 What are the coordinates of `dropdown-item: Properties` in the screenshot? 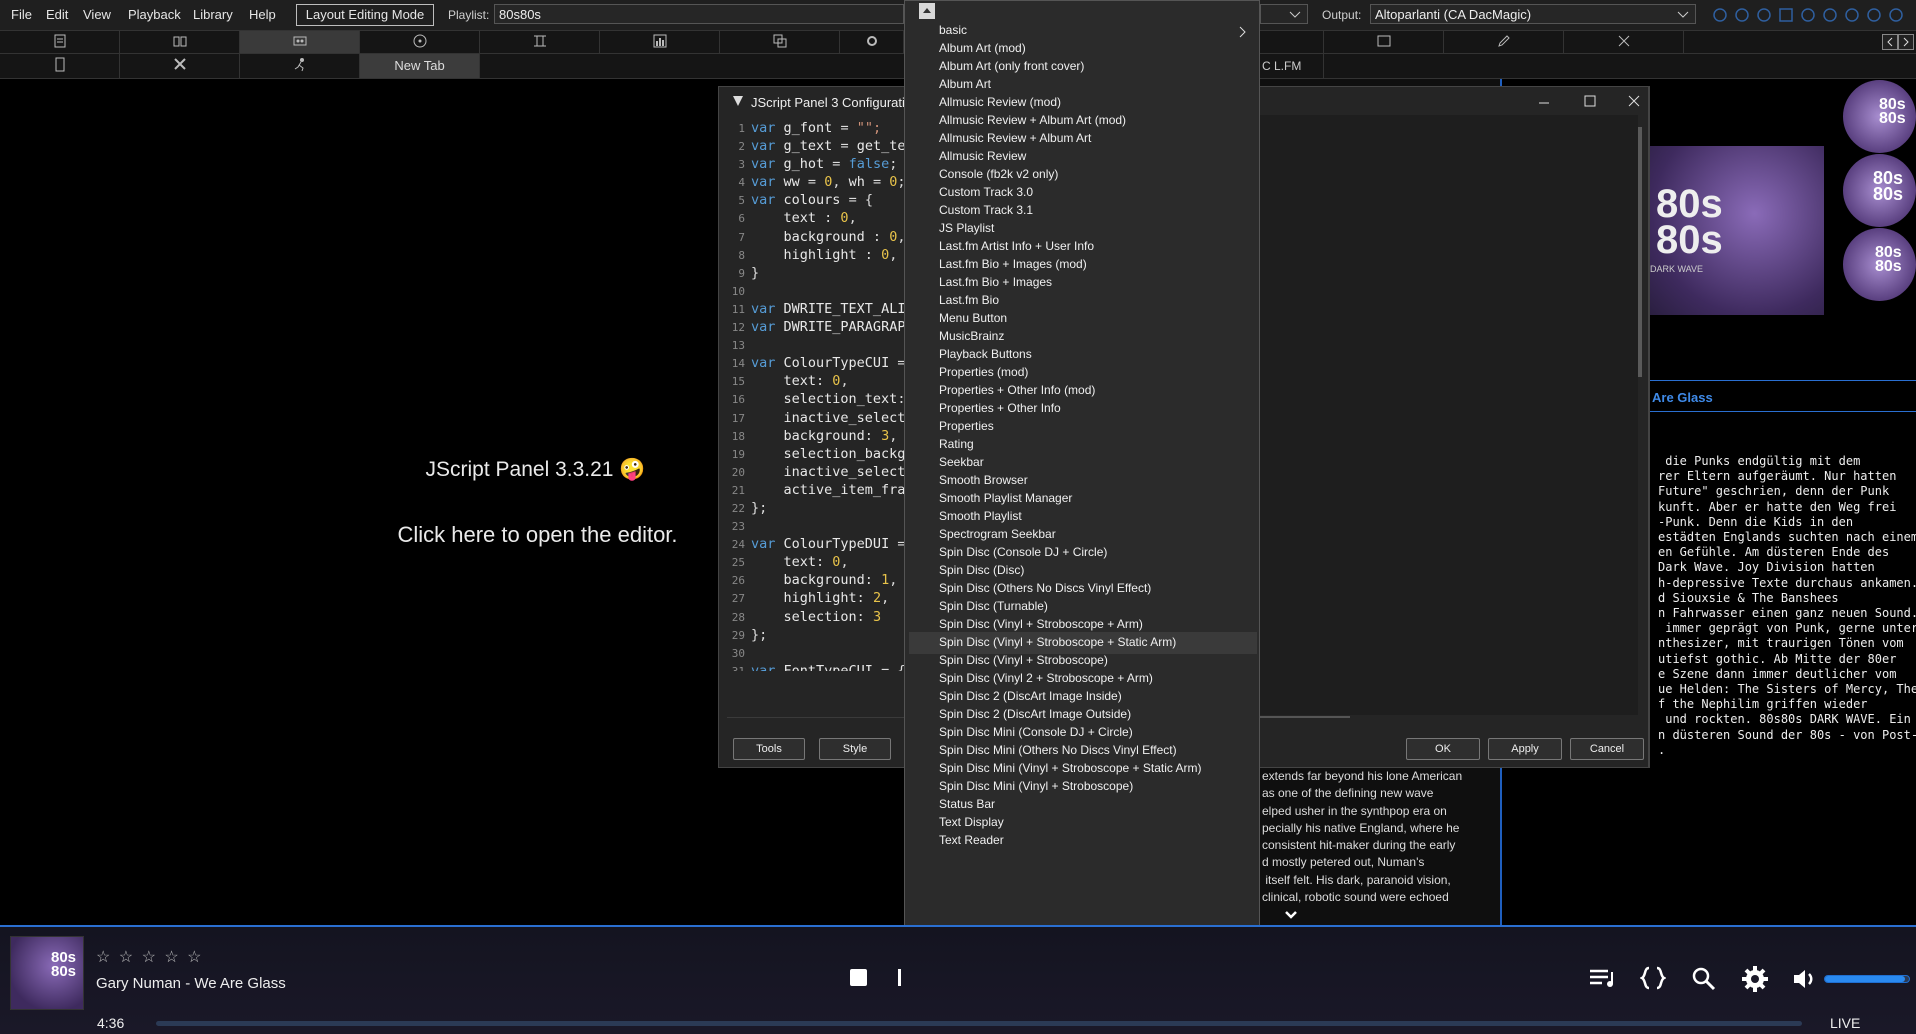 It's located at (966, 426).